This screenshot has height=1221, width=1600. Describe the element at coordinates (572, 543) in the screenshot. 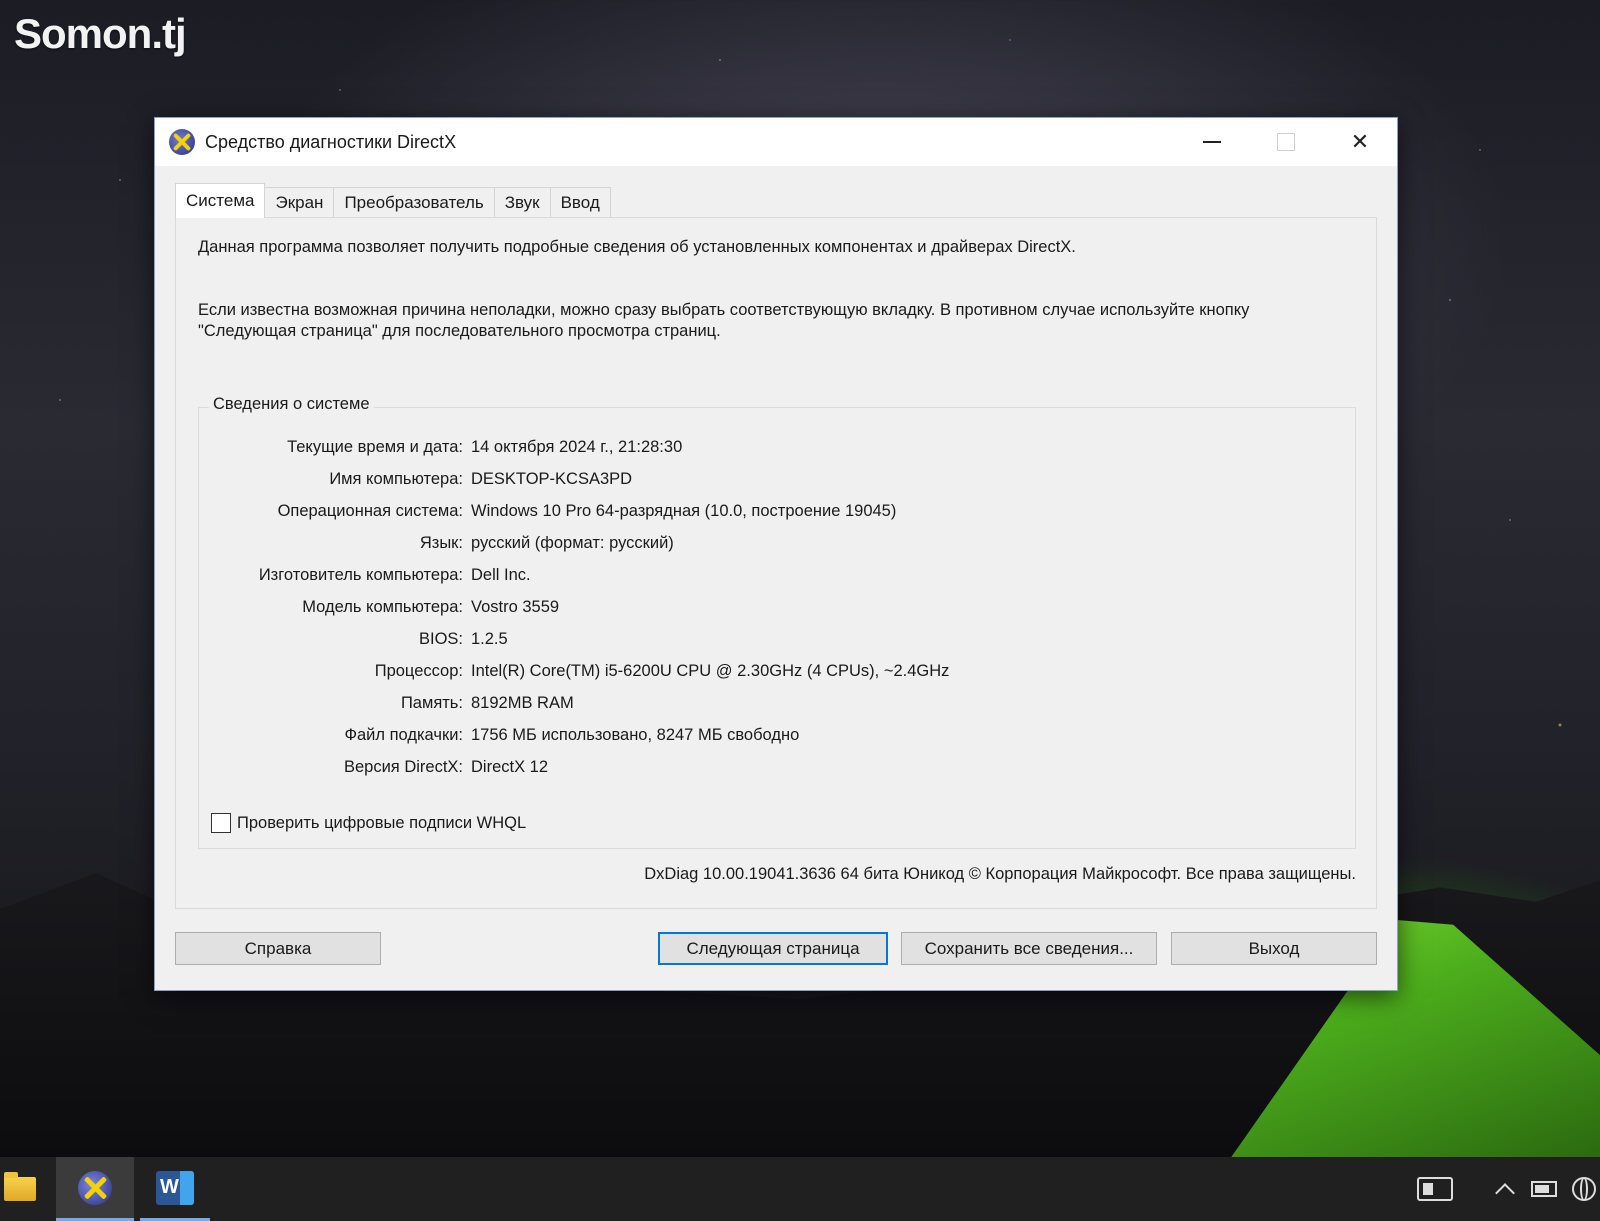

I see `info-value: русский (формат: русский)` at that location.